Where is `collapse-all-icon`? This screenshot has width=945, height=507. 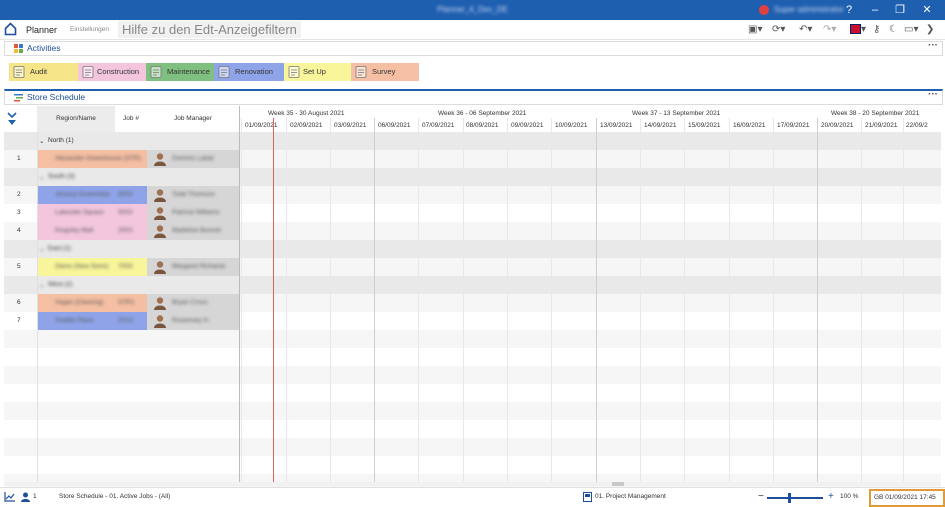
collapse-all-icon is located at coordinates (12, 119).